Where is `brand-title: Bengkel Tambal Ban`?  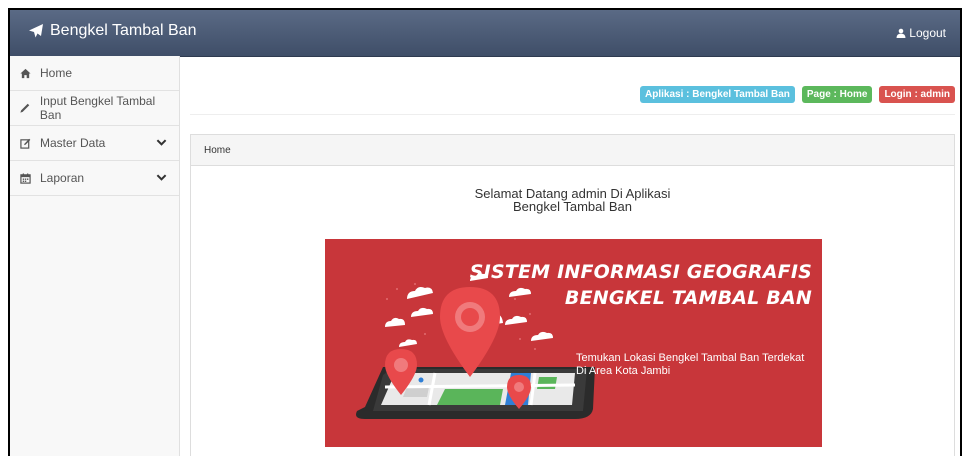 brand-title: Bengkel Tambal Ban is located at coordinates (123, 30).